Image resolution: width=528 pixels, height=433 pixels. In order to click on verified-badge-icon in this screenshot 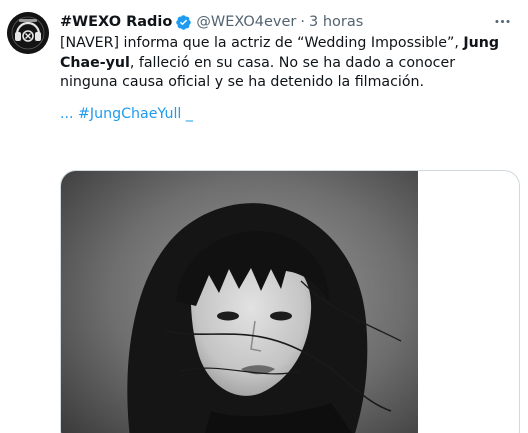, I will do `click(183, 22)`.